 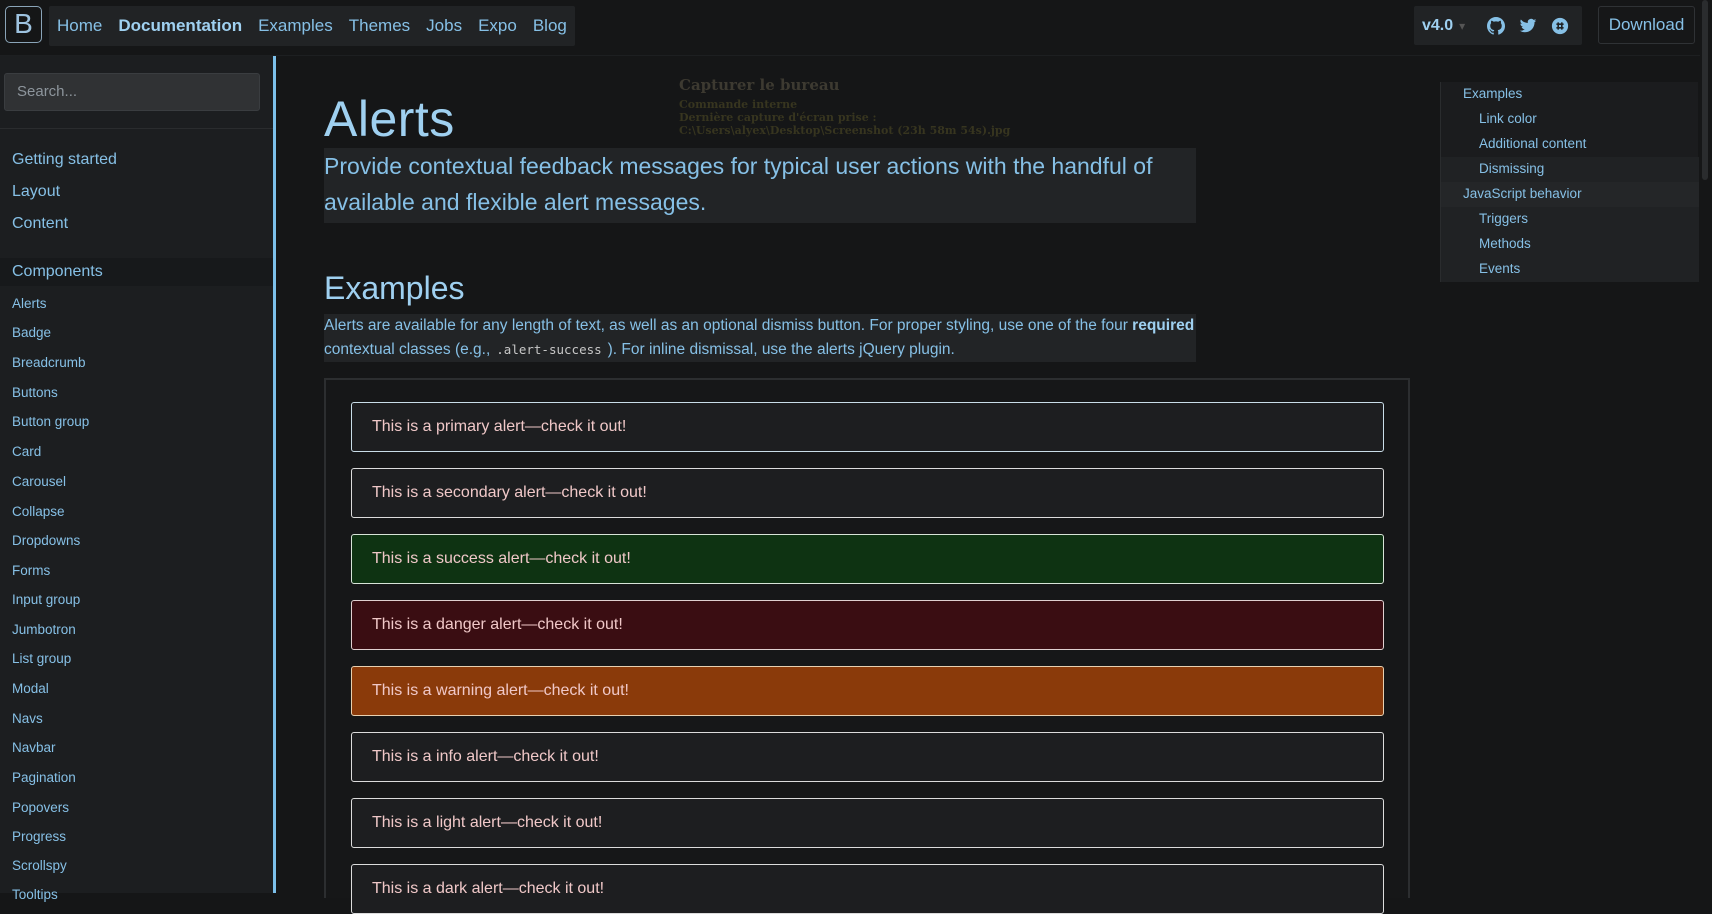 I want to click on sidebar-item-dropdowns: Dropdowns, so click(x=46, y=540).